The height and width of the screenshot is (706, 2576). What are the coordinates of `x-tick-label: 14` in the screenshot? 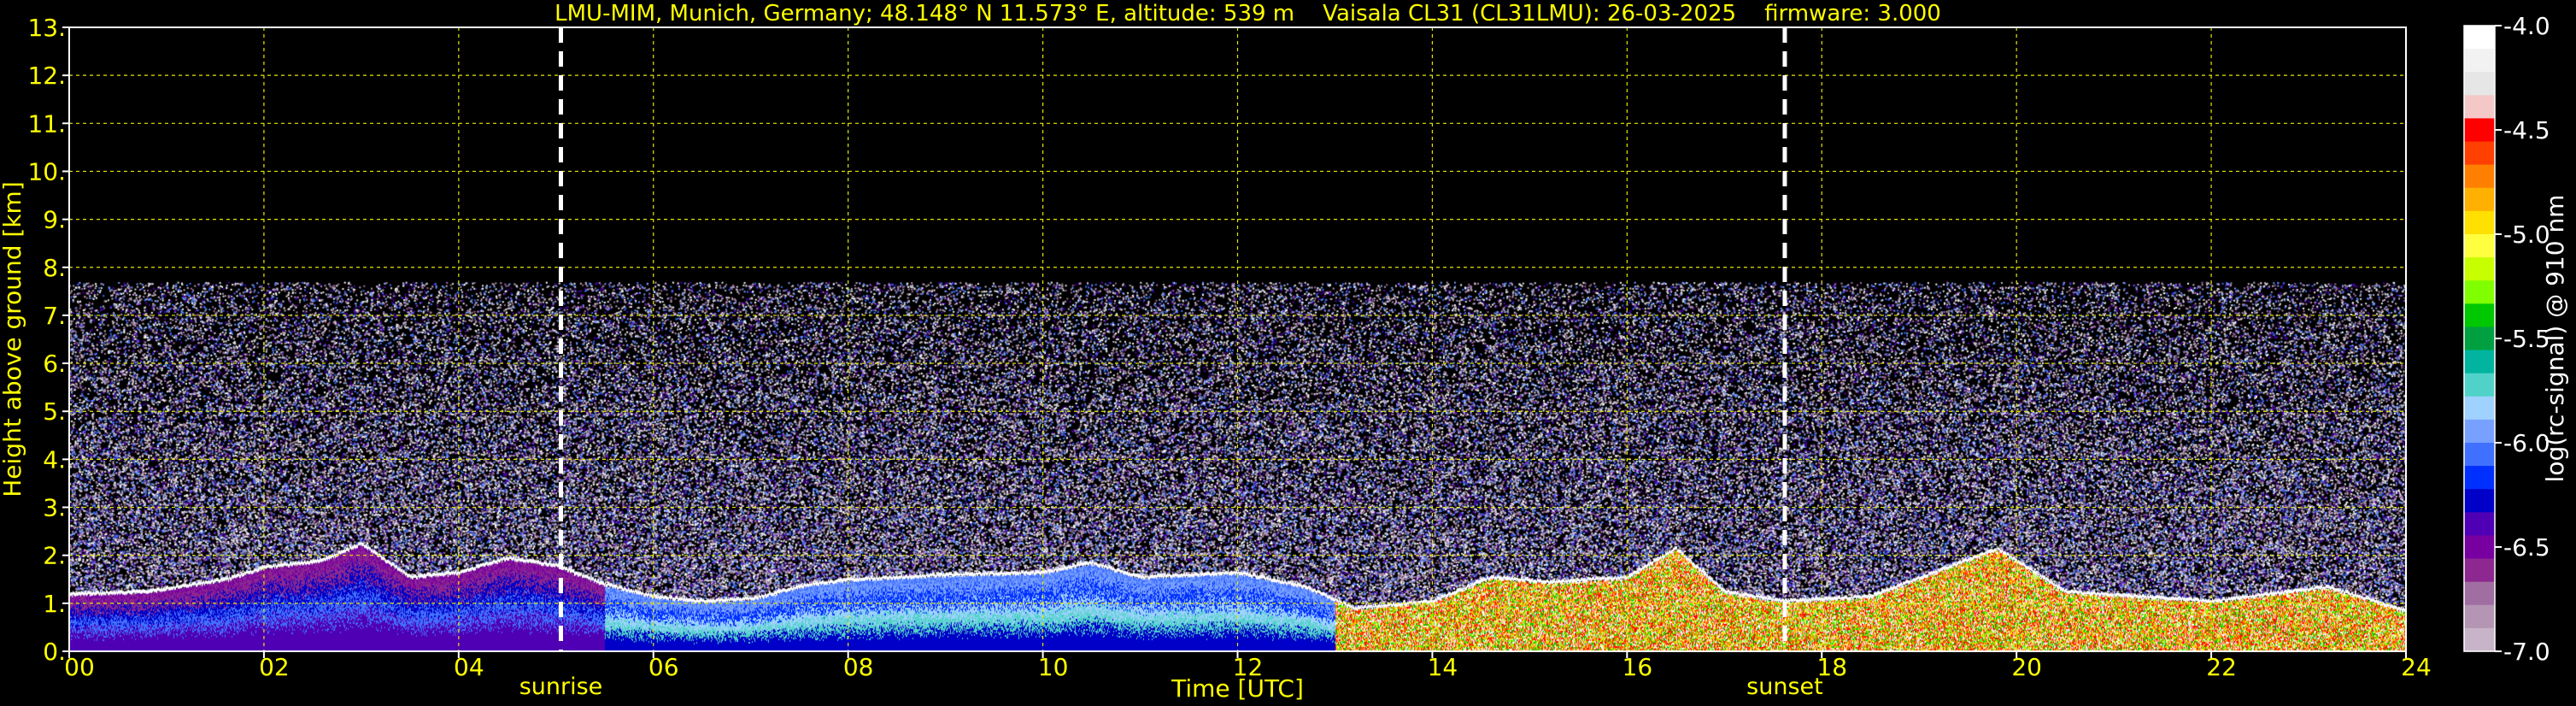 It's located at (1443, 667).